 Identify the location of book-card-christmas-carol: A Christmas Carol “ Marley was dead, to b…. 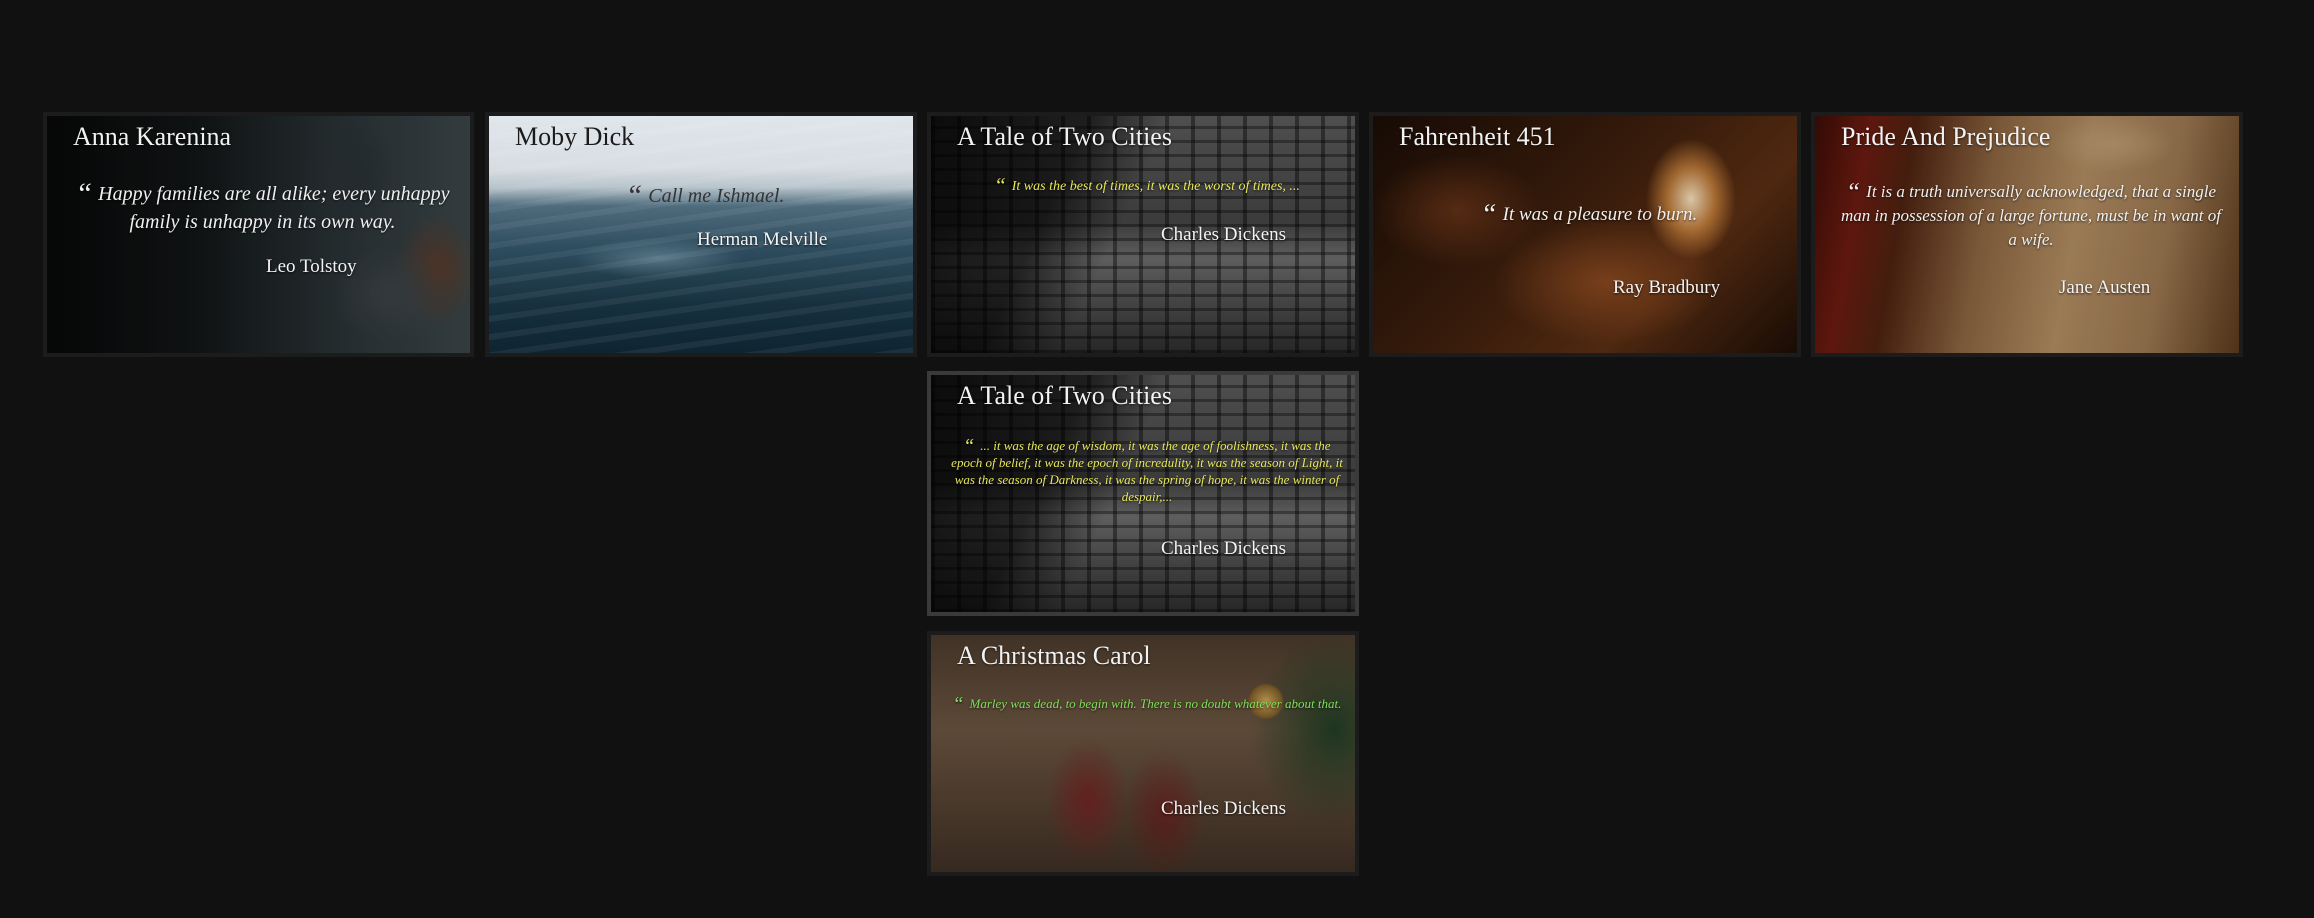
(1143, 753).